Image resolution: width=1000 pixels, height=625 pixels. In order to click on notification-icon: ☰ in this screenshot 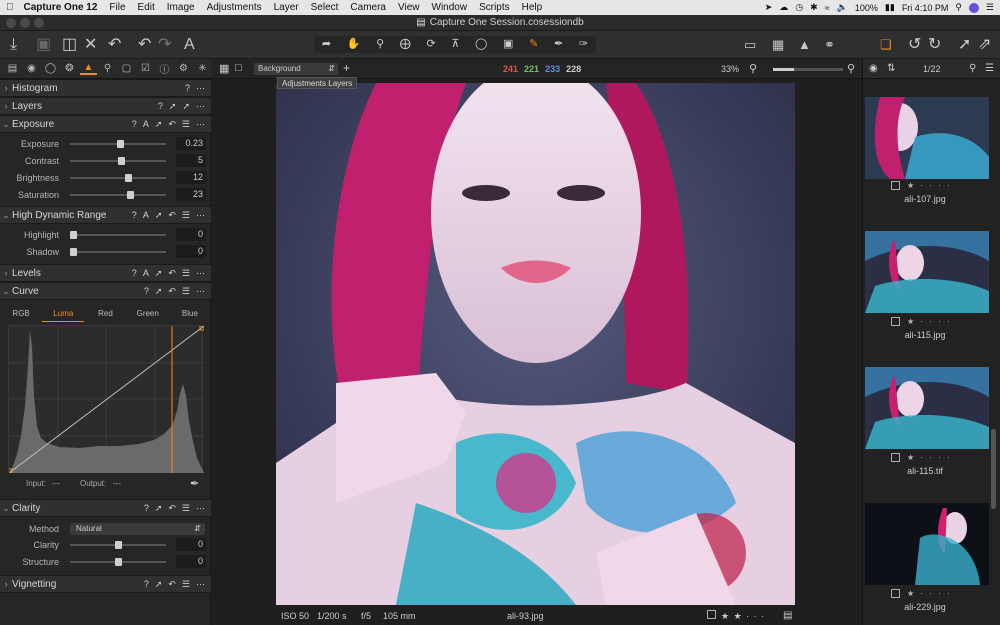, I will do `click(990, 7)`.